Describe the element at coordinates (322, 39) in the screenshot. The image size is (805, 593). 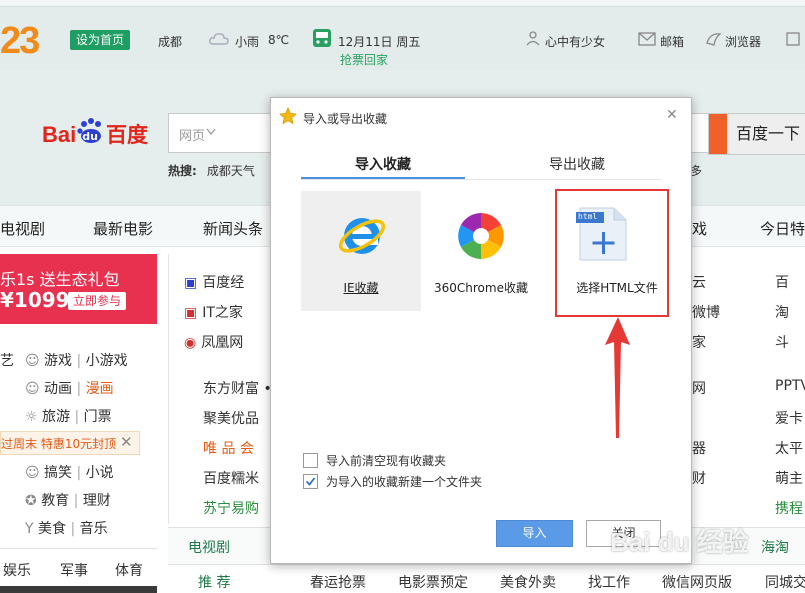
I see `train-icon` at that location.